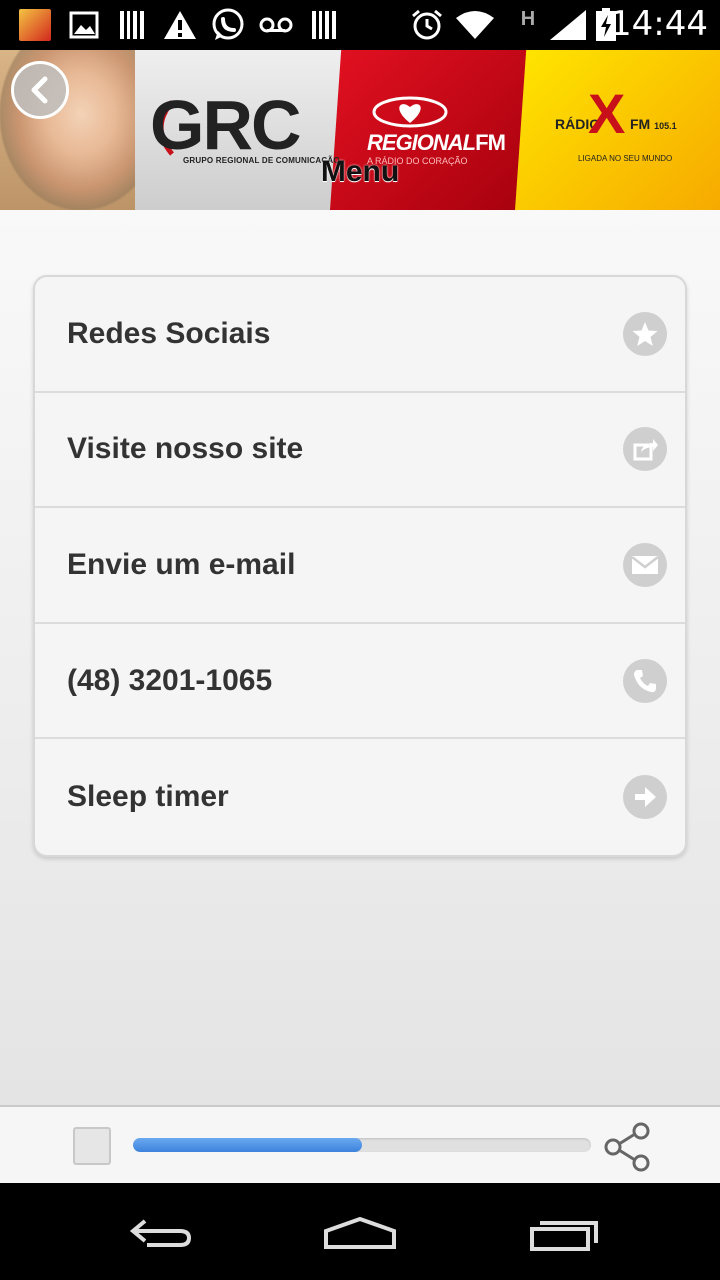 The width and height of the screenshot is (720, 1280). What do you see at coordinates (148, 797) in the screenshot?
I see `menu-item-label: Sleep timer` at bounding box center [148, 797].